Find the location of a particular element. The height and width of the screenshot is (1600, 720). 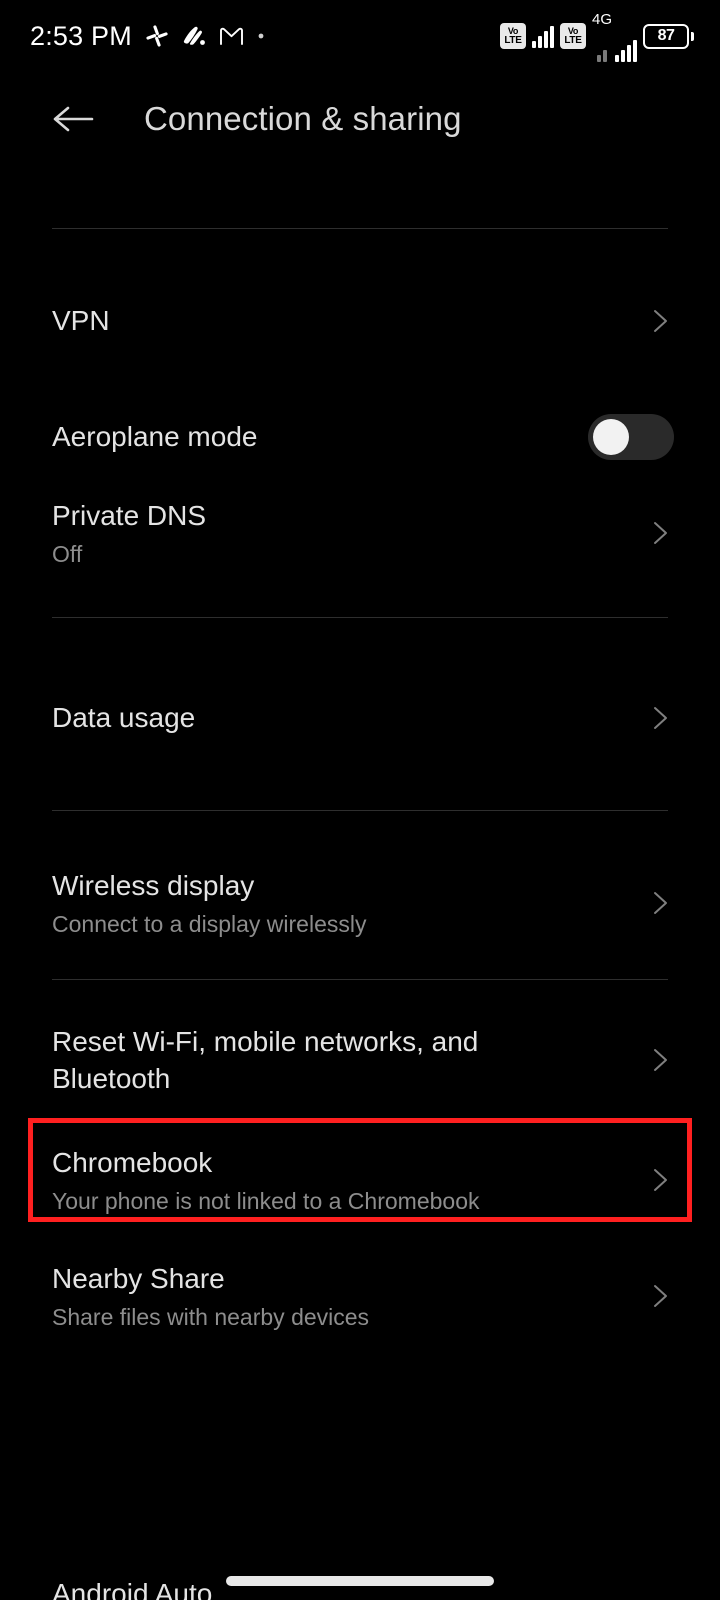

status-bar: 2:53 PM Vo LTE Vo LTE 4G 87 is located at coordinates (360, 36).